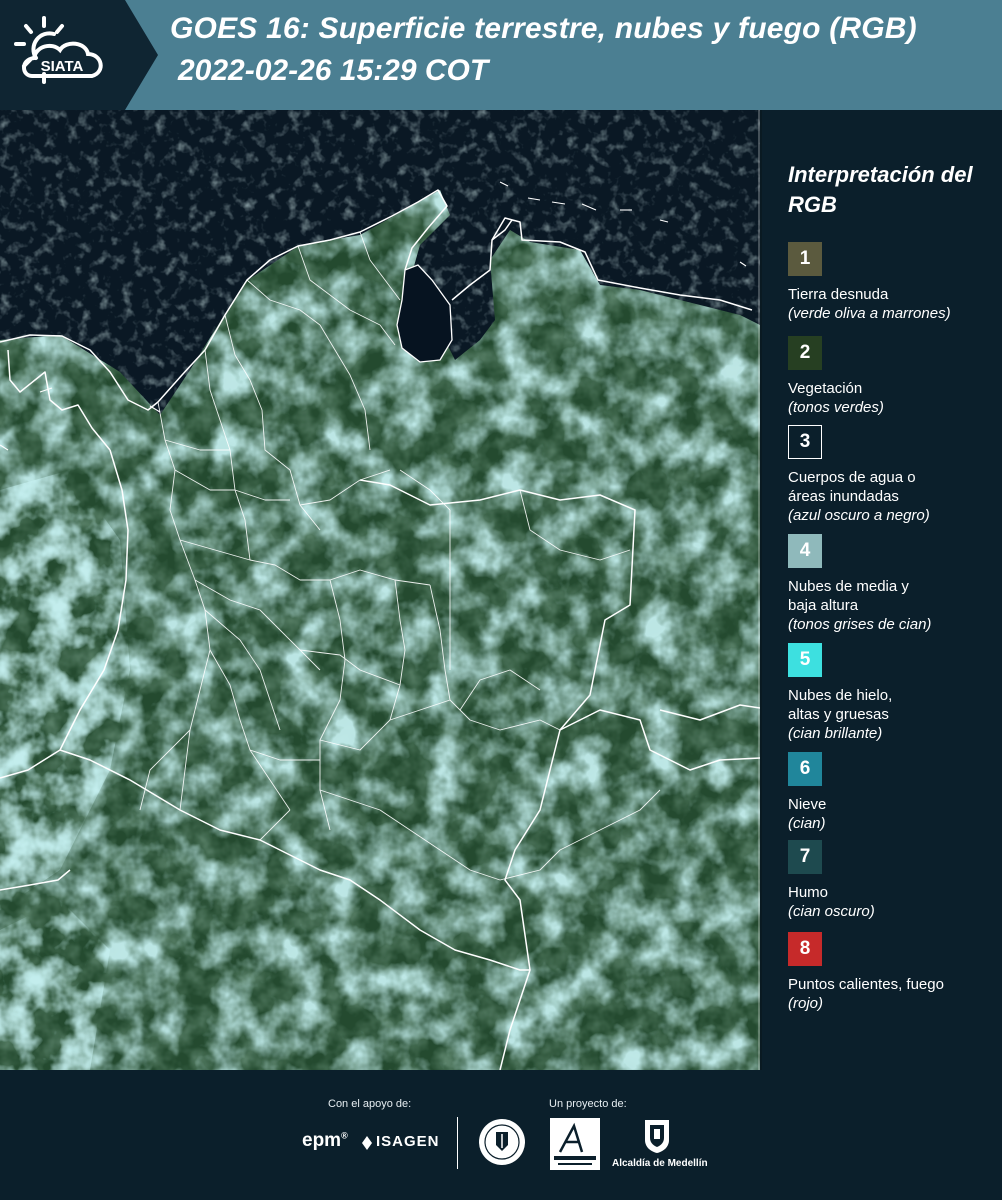  What do you see at coordinates (657, 1136) in the screenshot?
I see `alcaldia-shield-icon` at bounding box center [657, 1136].